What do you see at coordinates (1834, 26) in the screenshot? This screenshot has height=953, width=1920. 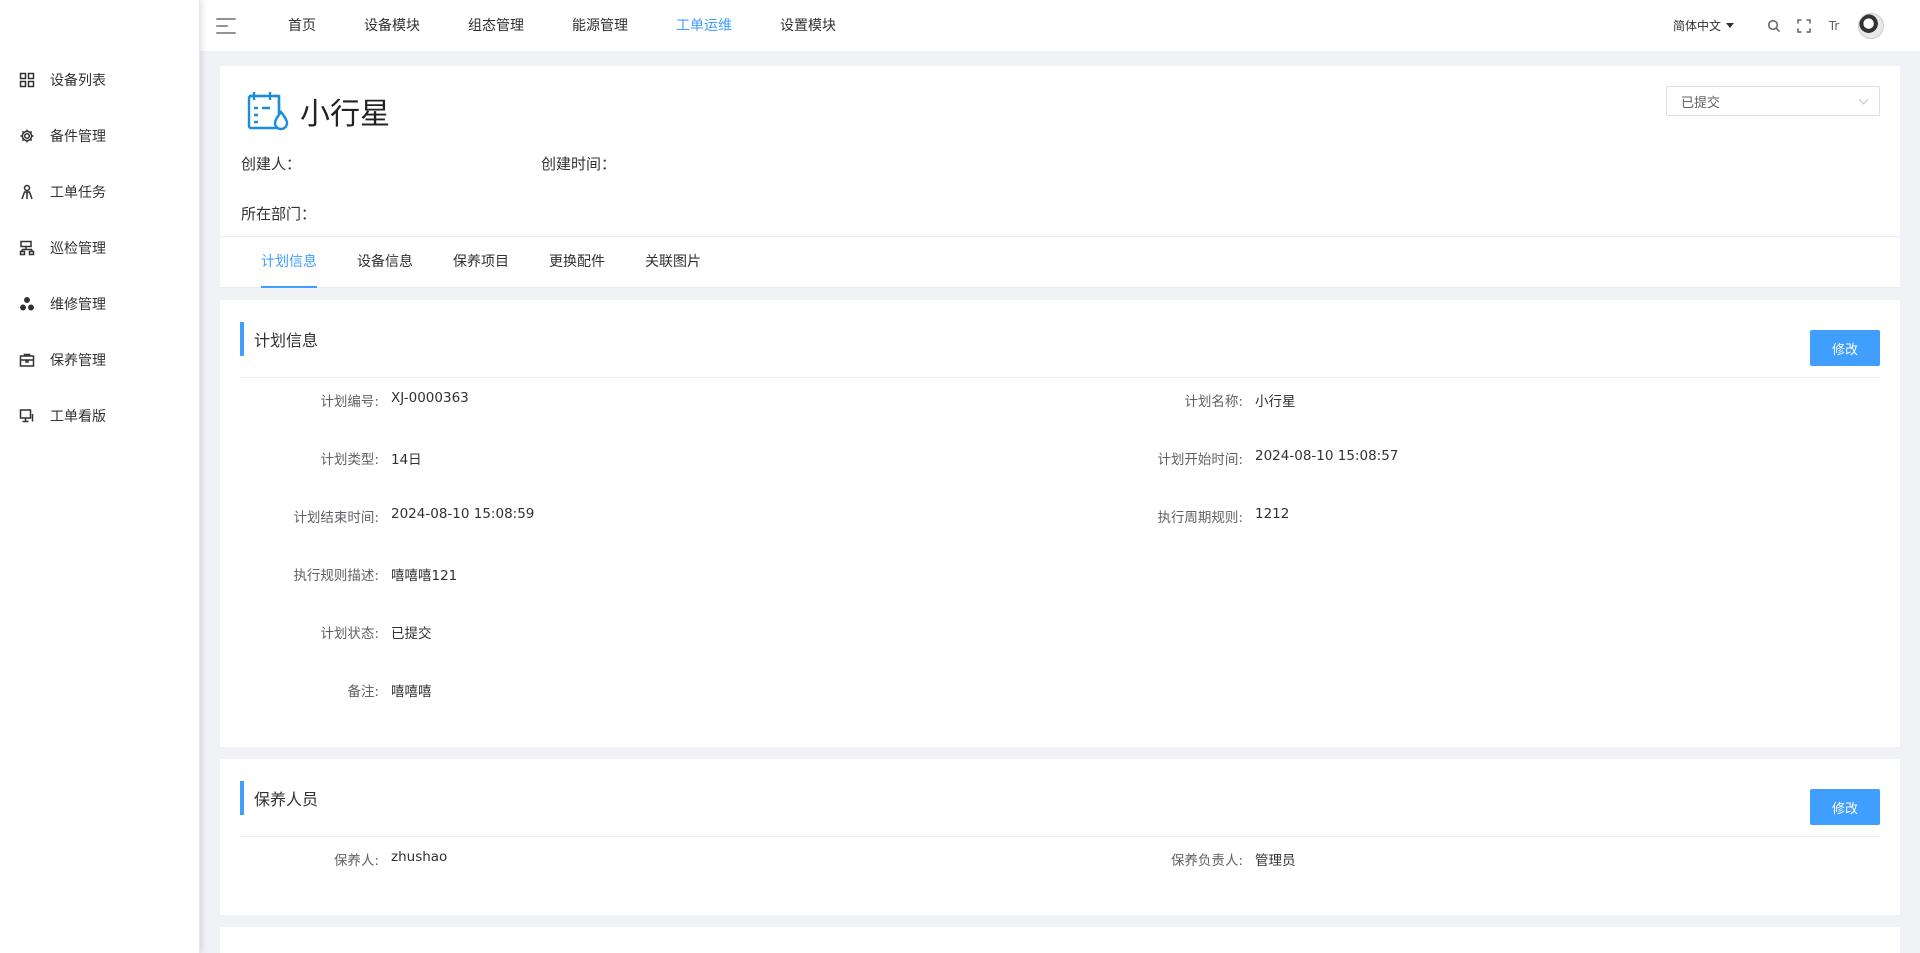 I see `font-size-icon: Tr` at bounding box center [1834, 26].